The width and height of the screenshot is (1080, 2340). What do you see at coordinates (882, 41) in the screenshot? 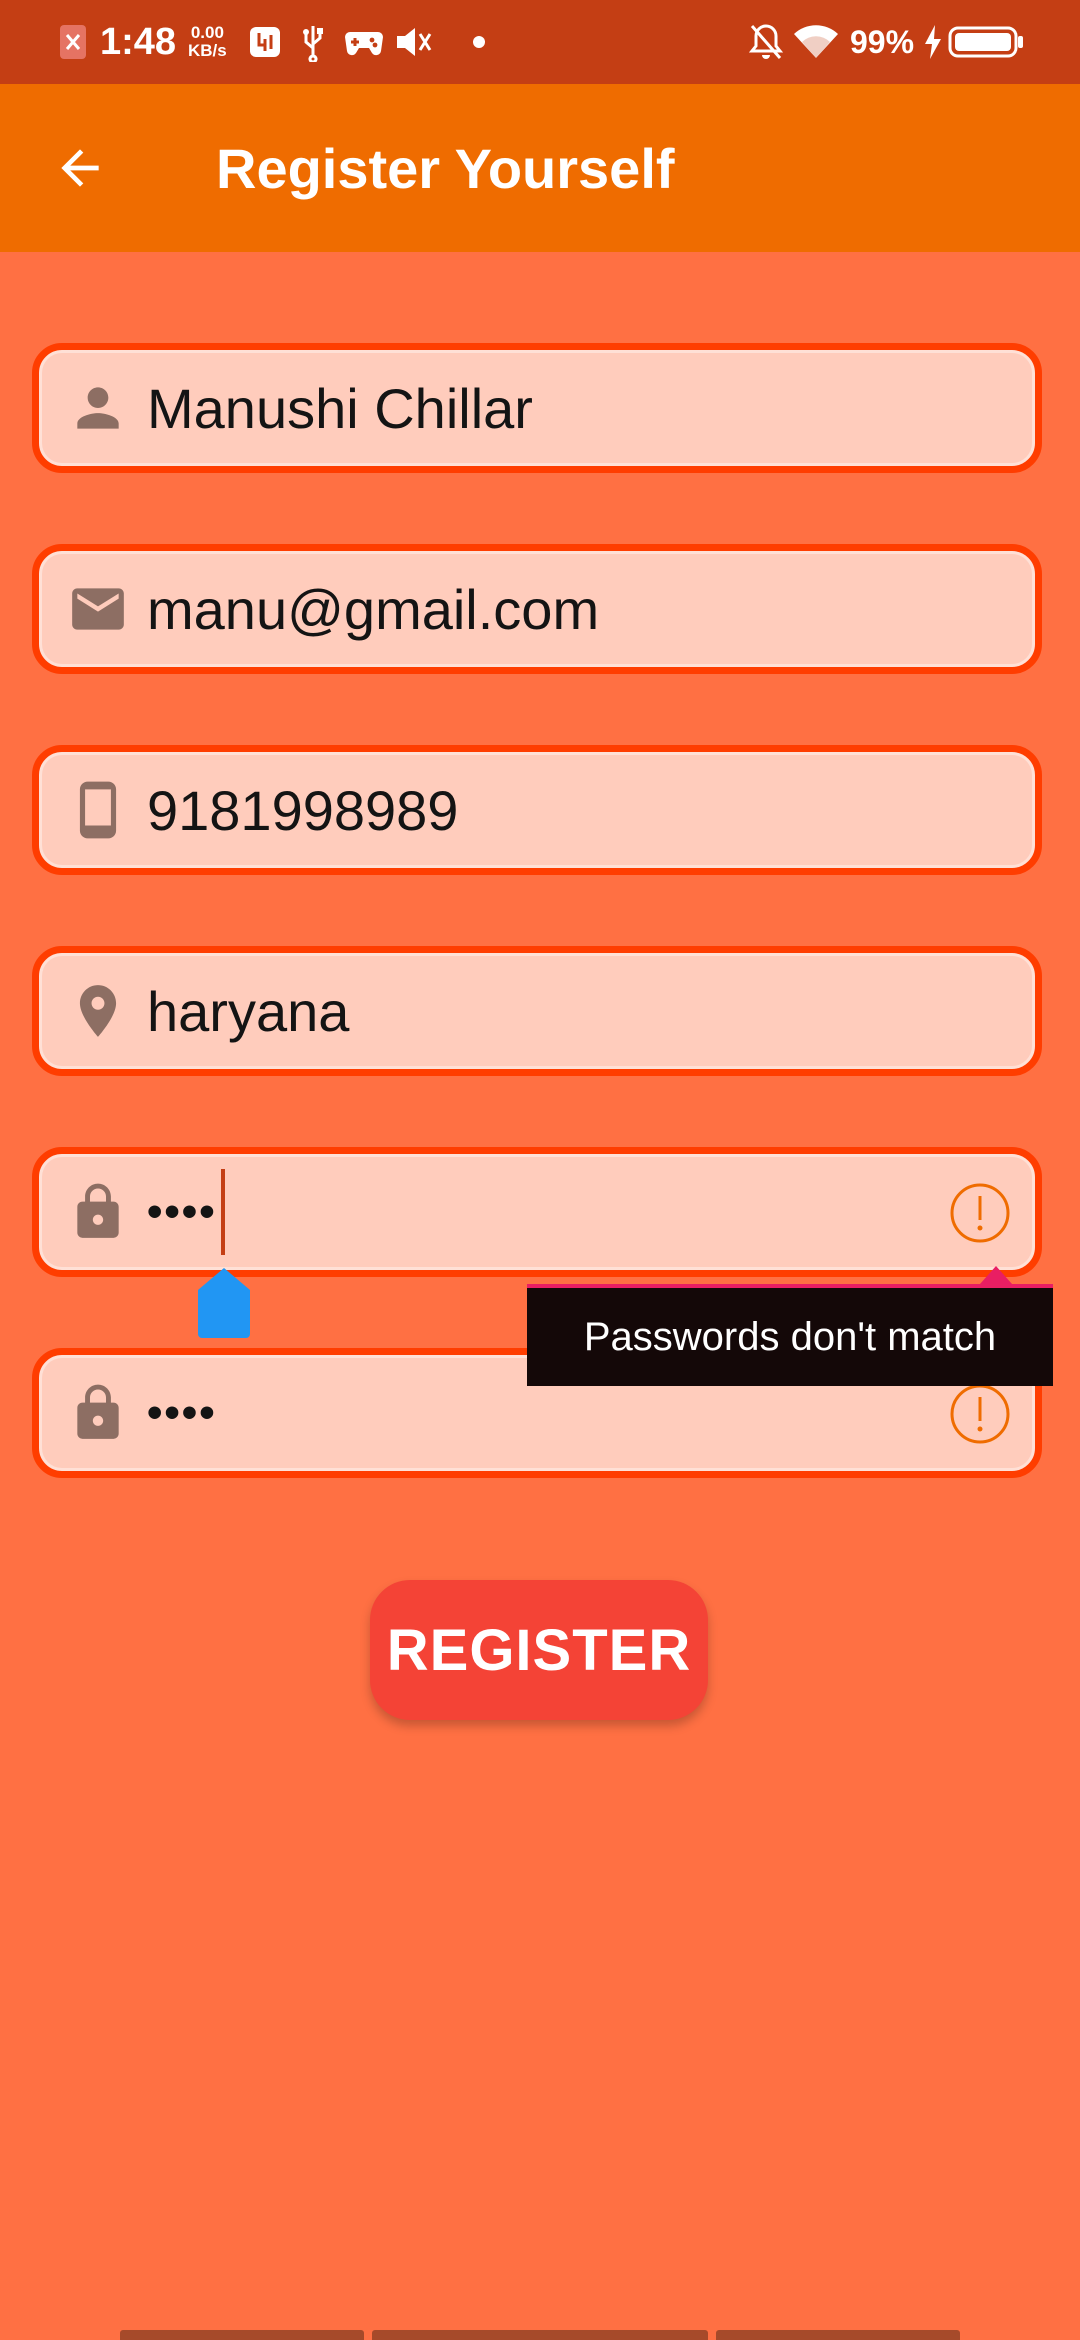
I see `battery-percent: 99%` at bounding box center [882, 41].